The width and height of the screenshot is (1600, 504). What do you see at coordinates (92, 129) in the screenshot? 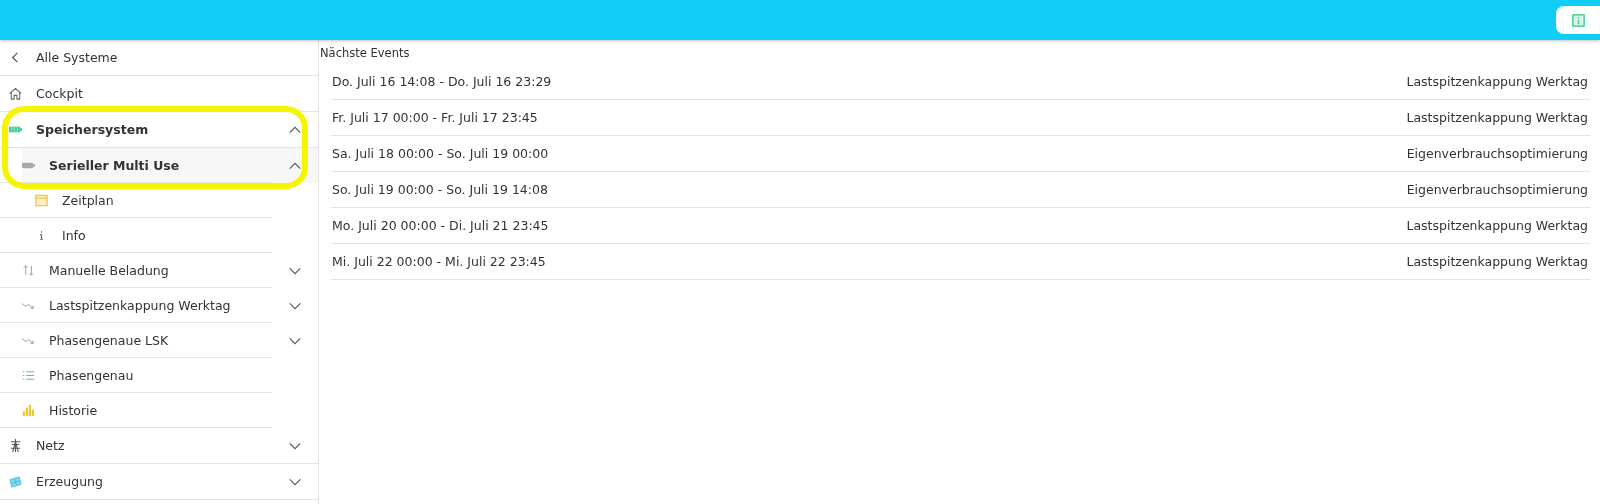
I see `sidebar-item: Speichersystem` at bounding box center [92, 129].